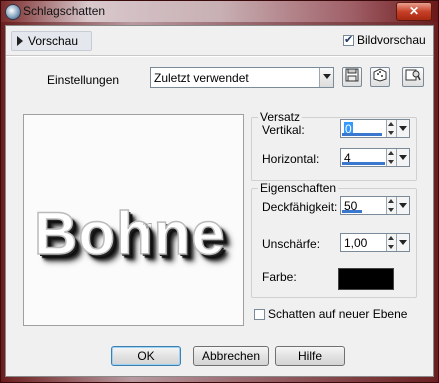 This screenshot has height=383, width=439. I want to click on settings-dropdown-value: Zuletzt verwendet, so click(201, 78).